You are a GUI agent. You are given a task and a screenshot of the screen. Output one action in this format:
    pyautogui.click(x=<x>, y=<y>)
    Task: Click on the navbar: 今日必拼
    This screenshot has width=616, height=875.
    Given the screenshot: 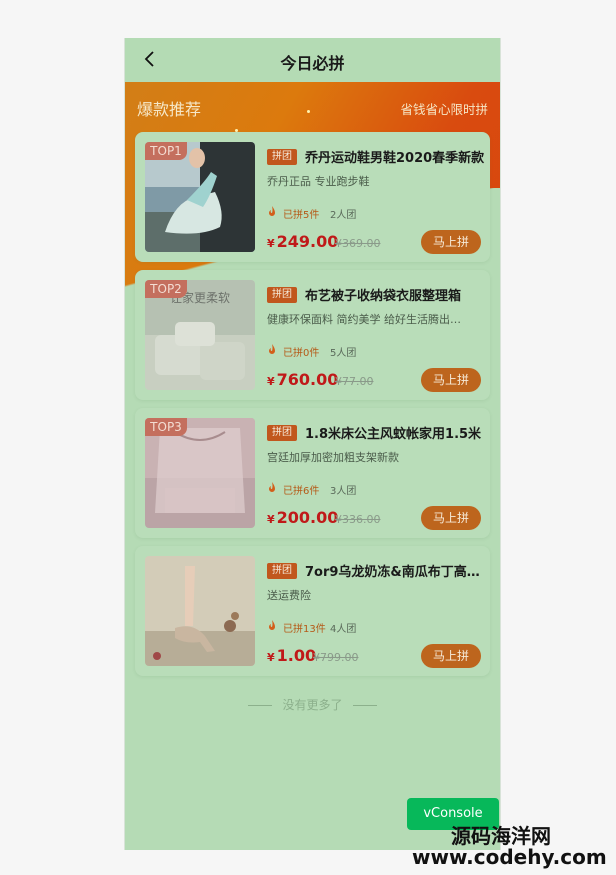 What is the action you would take?
    pyautogui.click(x=312, y=60)
    